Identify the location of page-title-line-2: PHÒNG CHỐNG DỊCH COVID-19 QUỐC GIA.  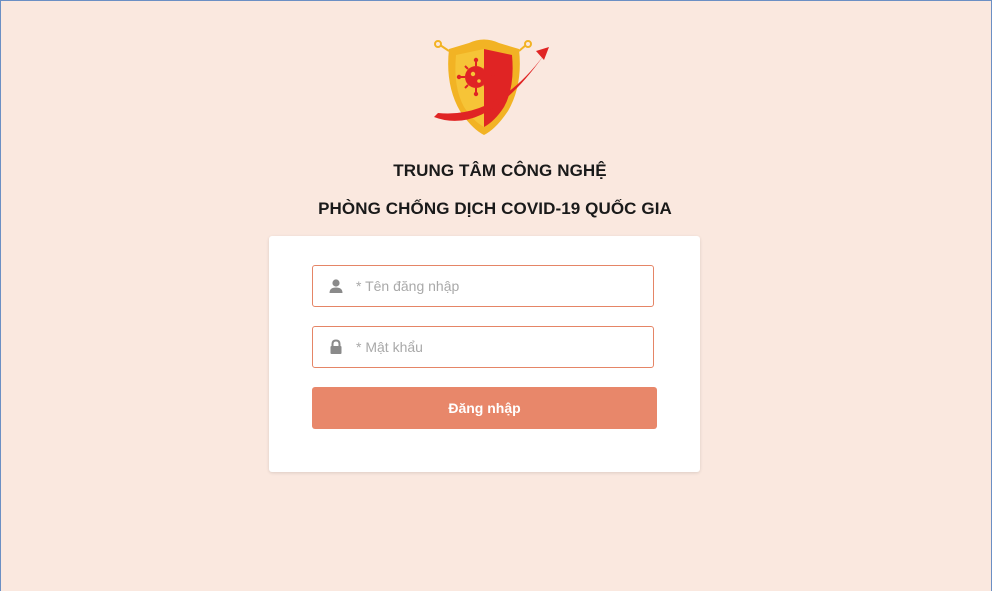
(495, 208).